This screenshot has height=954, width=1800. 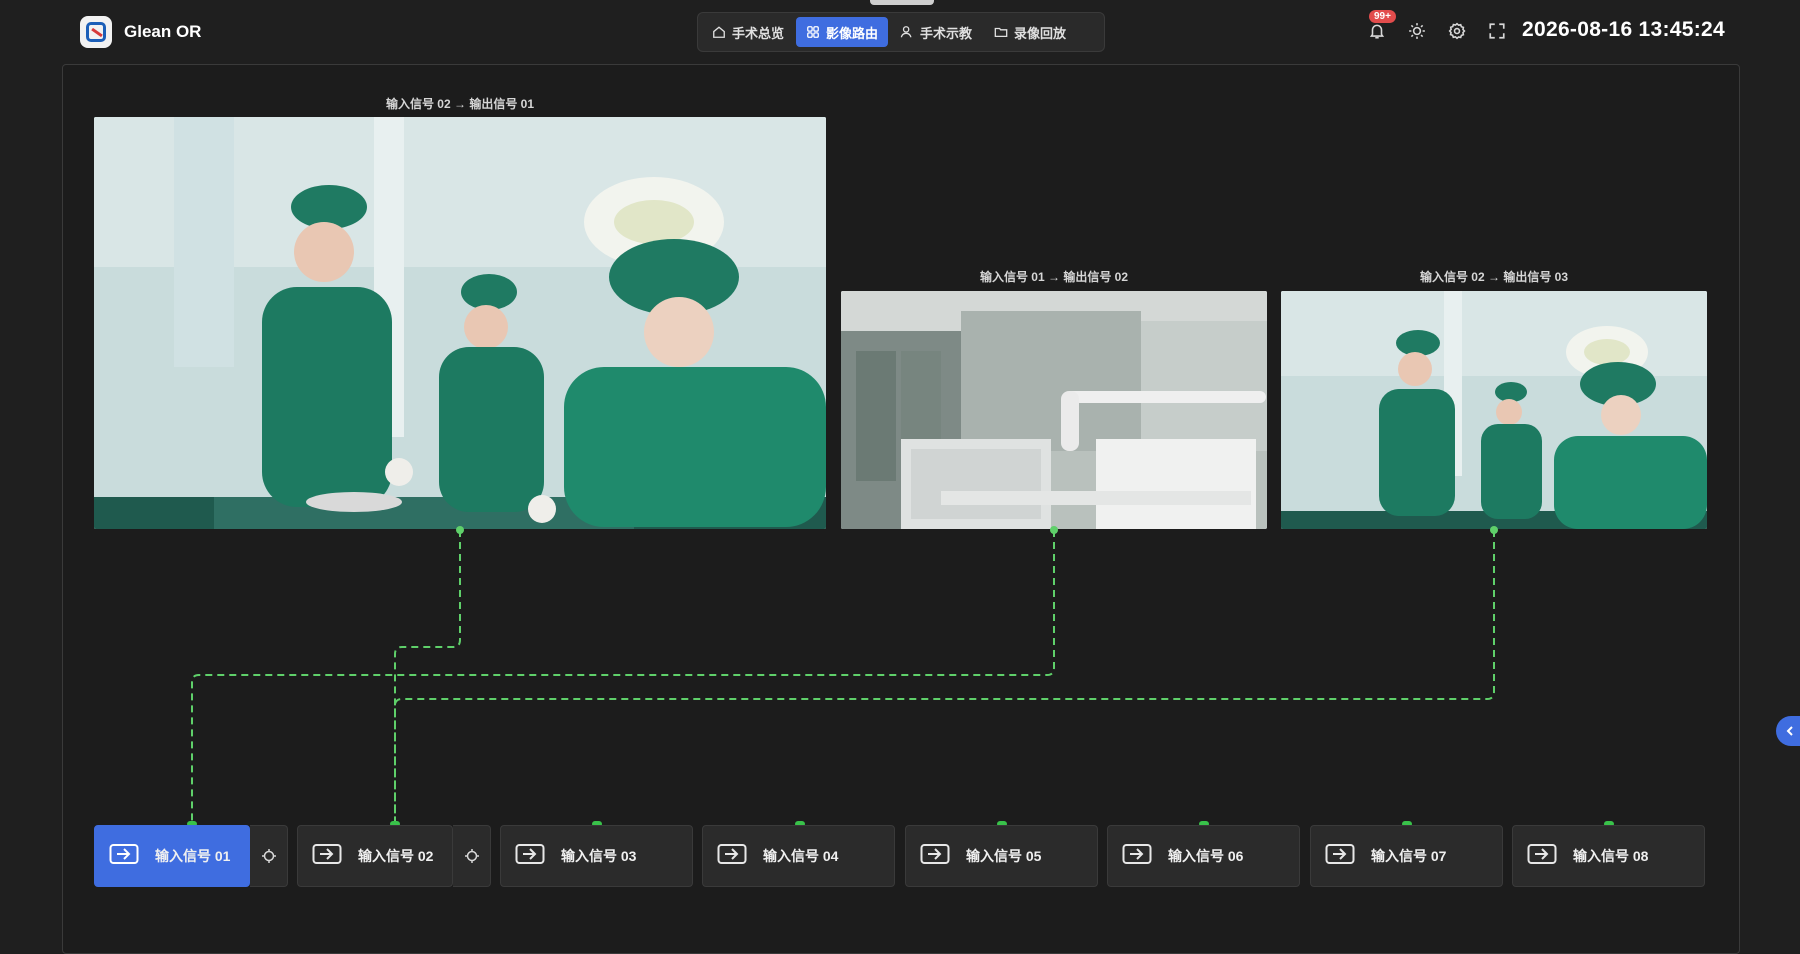 What do you see at coordinates (163, 31) in the screenshot?
I see `app-title: Glean OR` at bounding box center [163, 31].